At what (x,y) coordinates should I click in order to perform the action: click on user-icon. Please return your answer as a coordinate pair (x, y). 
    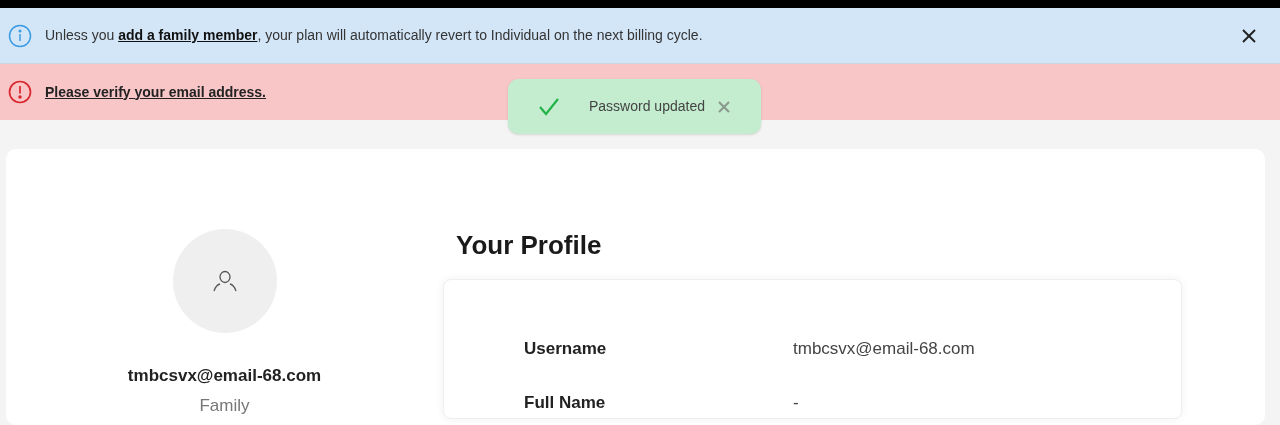
    Looking at the image, I should click on (224, 281).